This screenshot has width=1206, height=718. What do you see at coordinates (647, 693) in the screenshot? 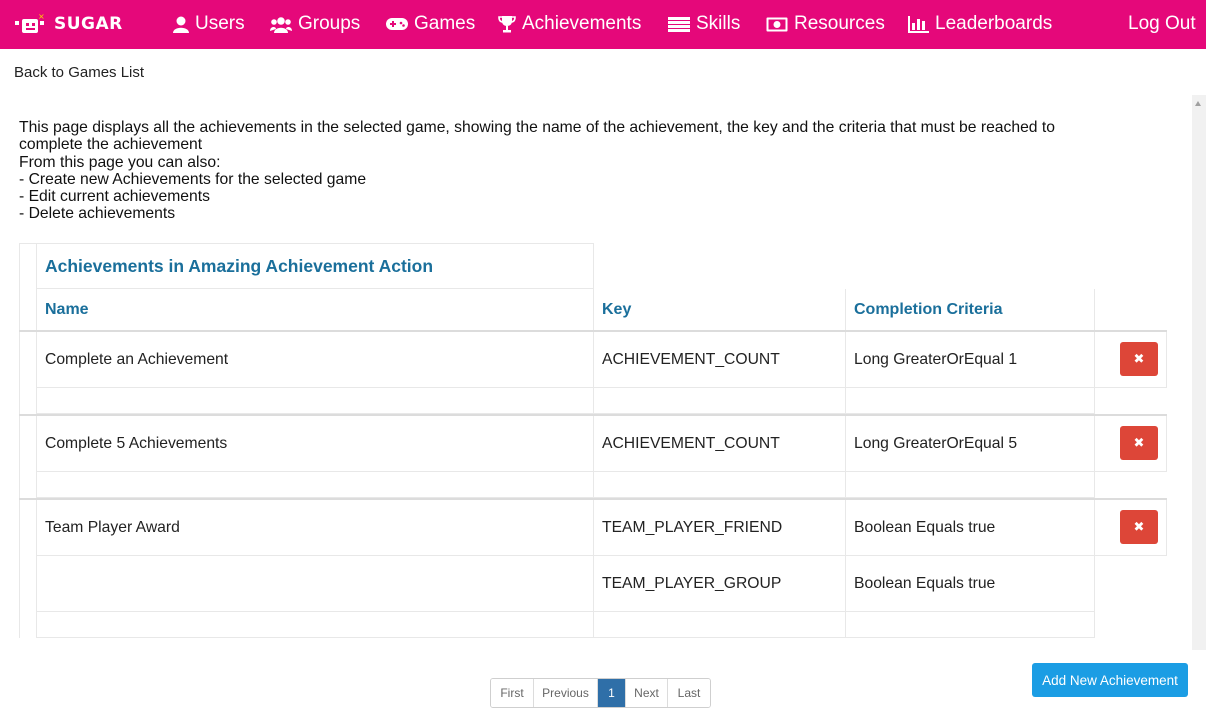
I see `pagination-next: Next` at bounding box center [647, 693].